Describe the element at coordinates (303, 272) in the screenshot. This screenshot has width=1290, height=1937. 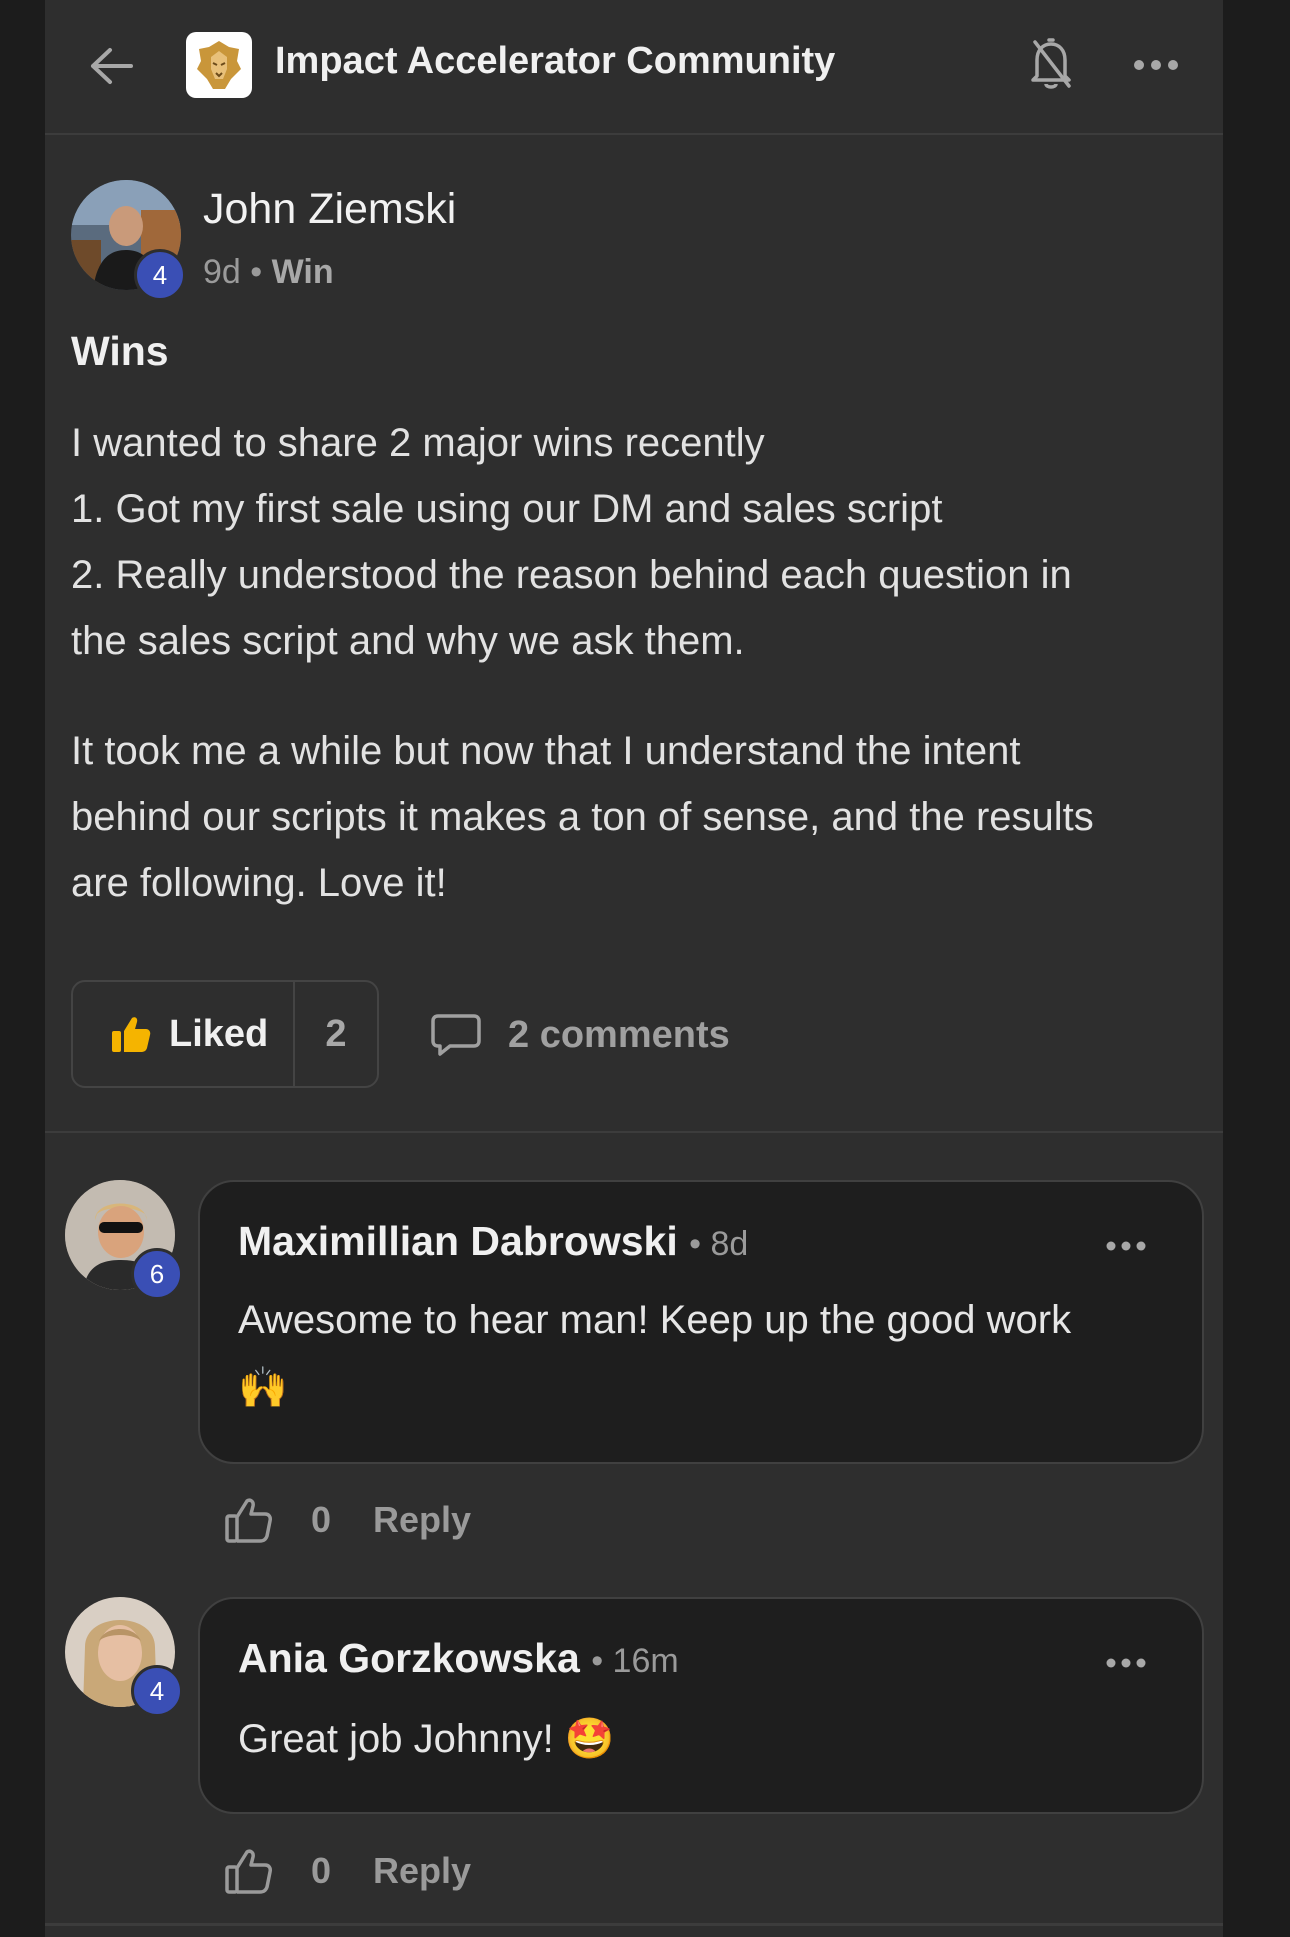
I see `post-category: Win` at that location.